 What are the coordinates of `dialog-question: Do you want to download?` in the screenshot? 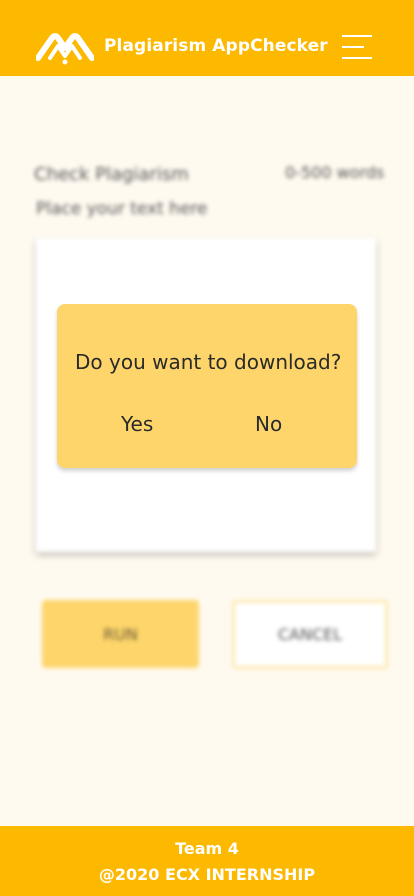 It's located at (208, 362).